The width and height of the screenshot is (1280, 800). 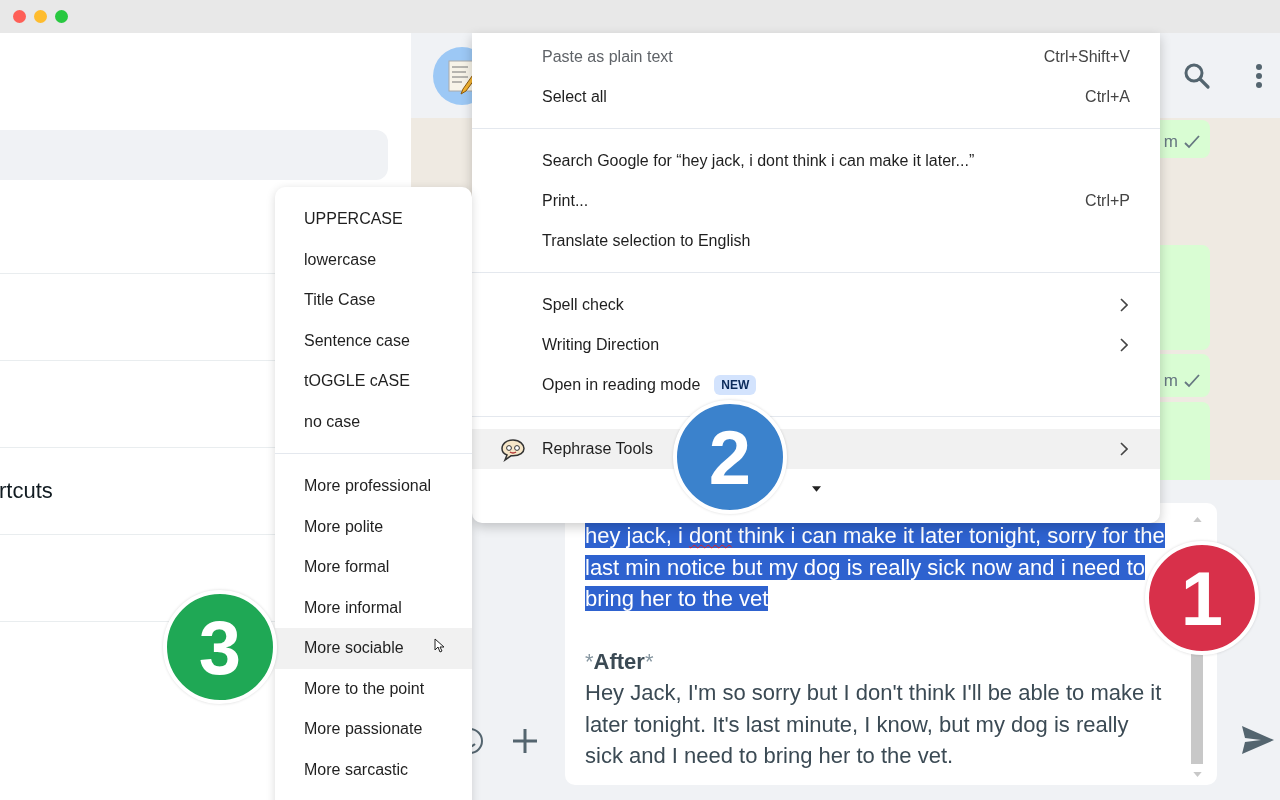 What do you see at coordinates (373, 688) in the screenshot?
I see `menu-item: More to the point` at bounding box center [373, 688].